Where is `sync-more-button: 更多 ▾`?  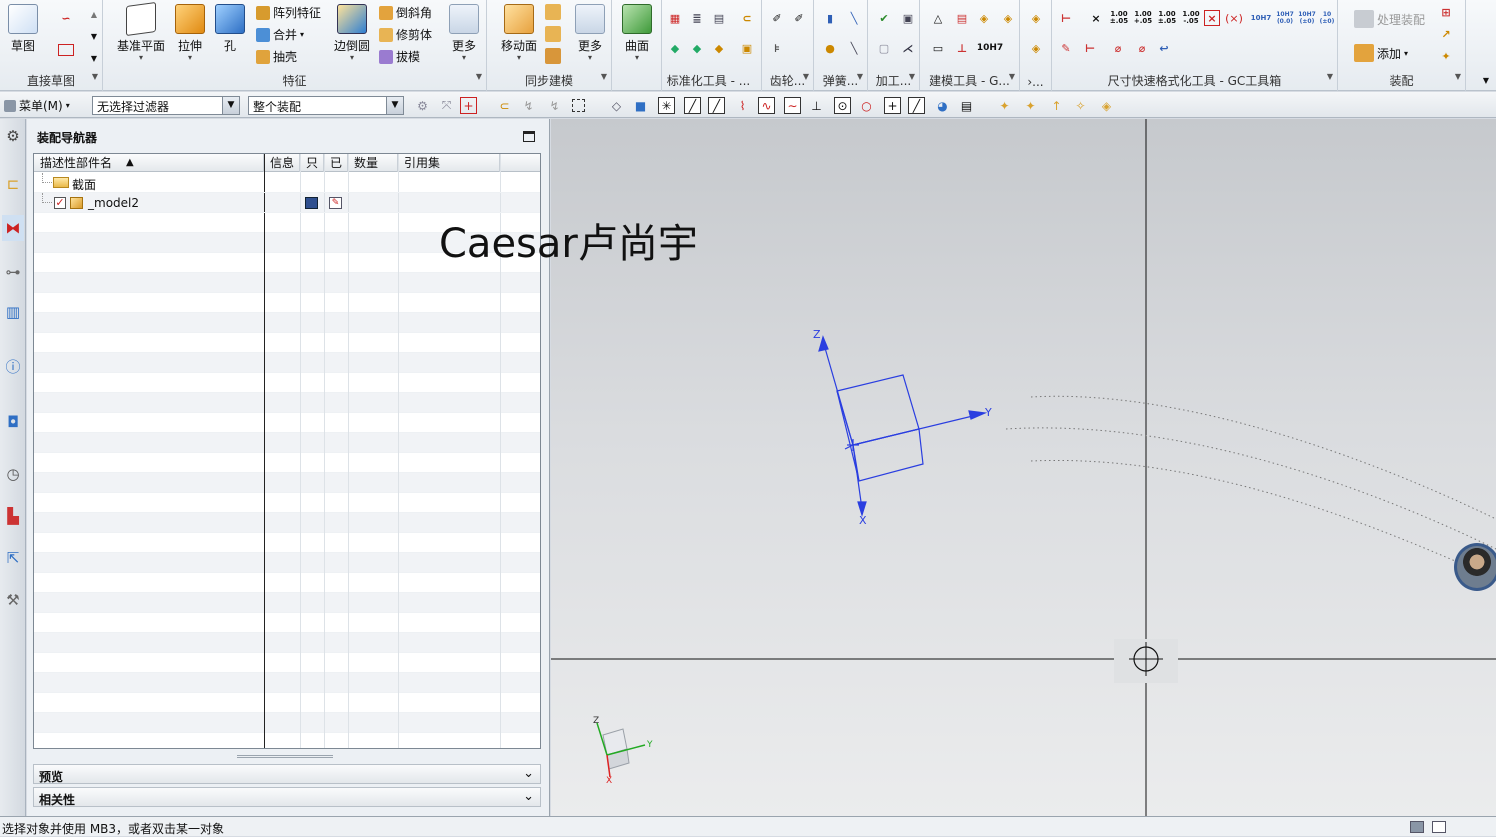 sync-more-button: 更多 ▾ is located at coordinates (590, 33).